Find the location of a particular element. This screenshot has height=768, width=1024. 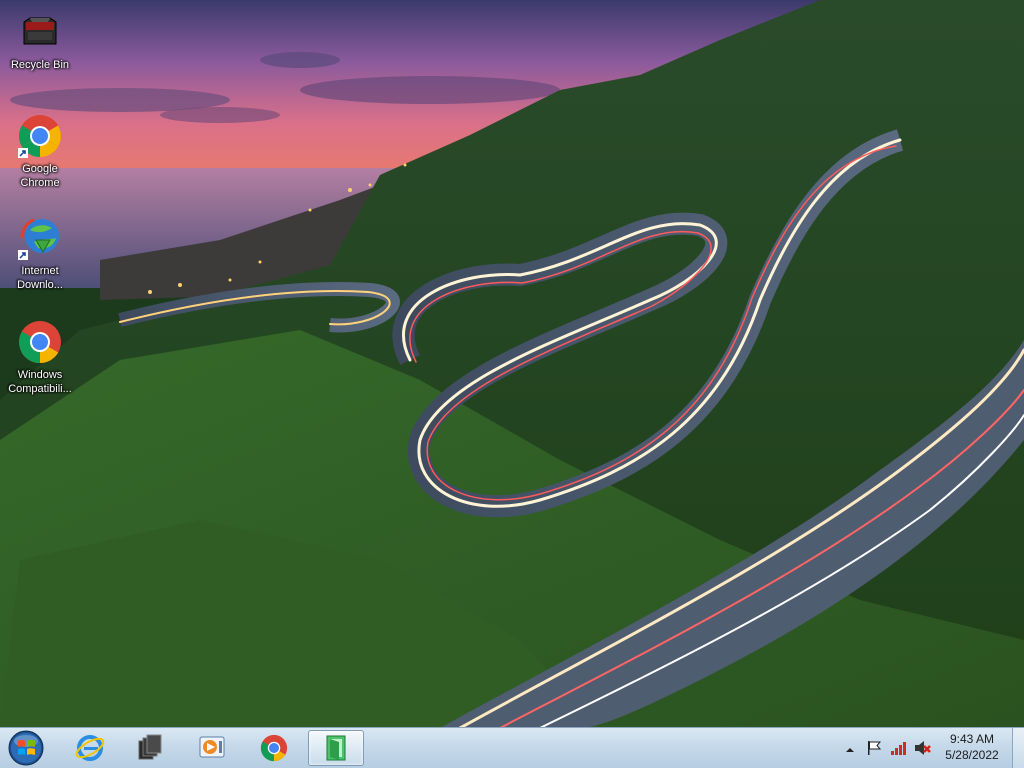

action-center-flag-icon is located at coordinates (875, 748).